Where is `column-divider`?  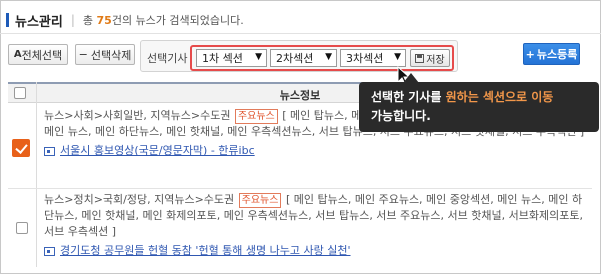 column-divider is located at coordinates (36, 174).